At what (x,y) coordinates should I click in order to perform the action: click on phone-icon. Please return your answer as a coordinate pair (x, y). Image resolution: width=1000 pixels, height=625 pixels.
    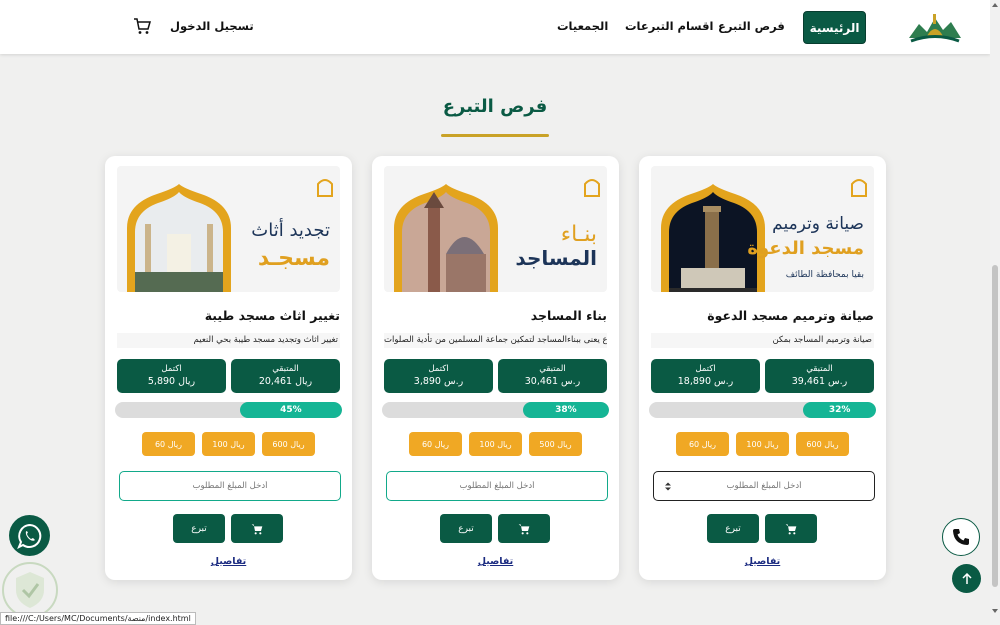
    Looking at the image, I should click on (961, 537).